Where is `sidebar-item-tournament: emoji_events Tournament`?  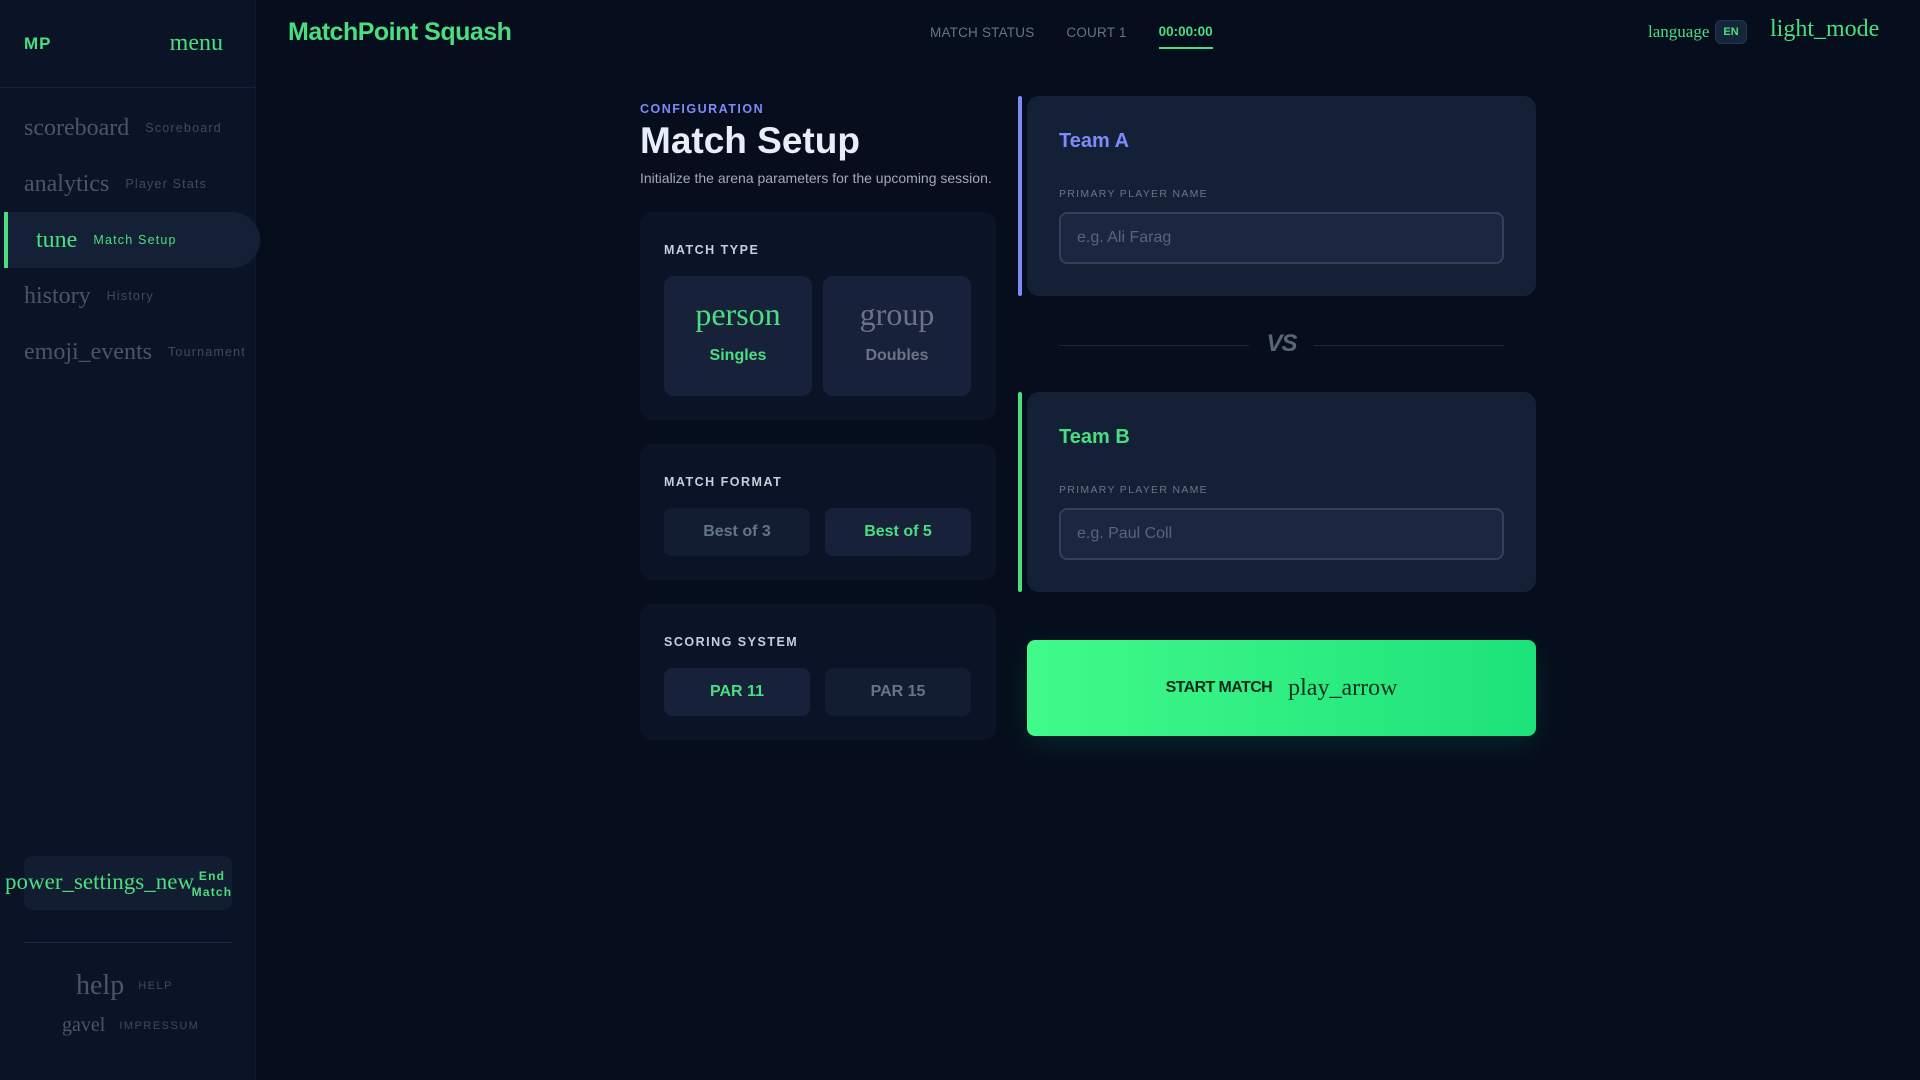
sidebar-item-tournament: emoji_events Tournament is located at coordinates (127, 352).